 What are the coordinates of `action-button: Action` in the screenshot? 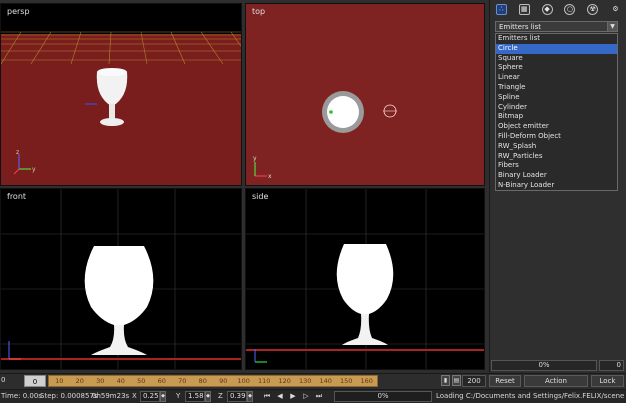 It's located at (556, 381).